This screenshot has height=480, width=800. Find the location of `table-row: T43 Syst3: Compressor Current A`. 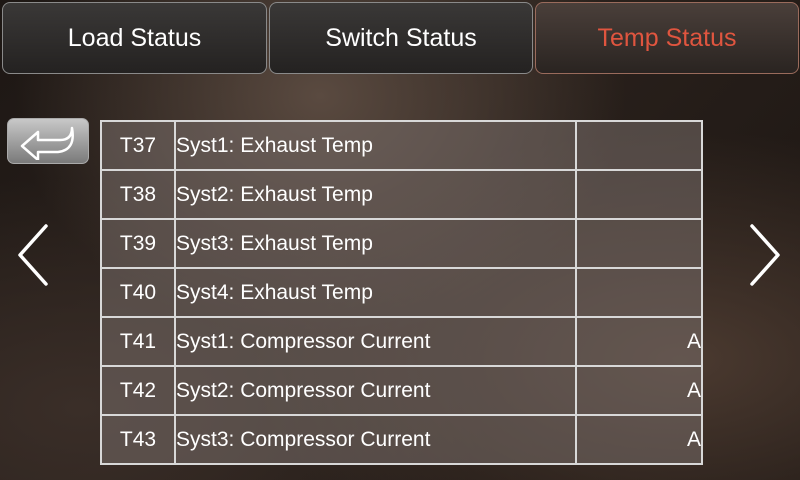

table-row: T43 Syst3: Compressor Current A is located at coordinates (401, 439).